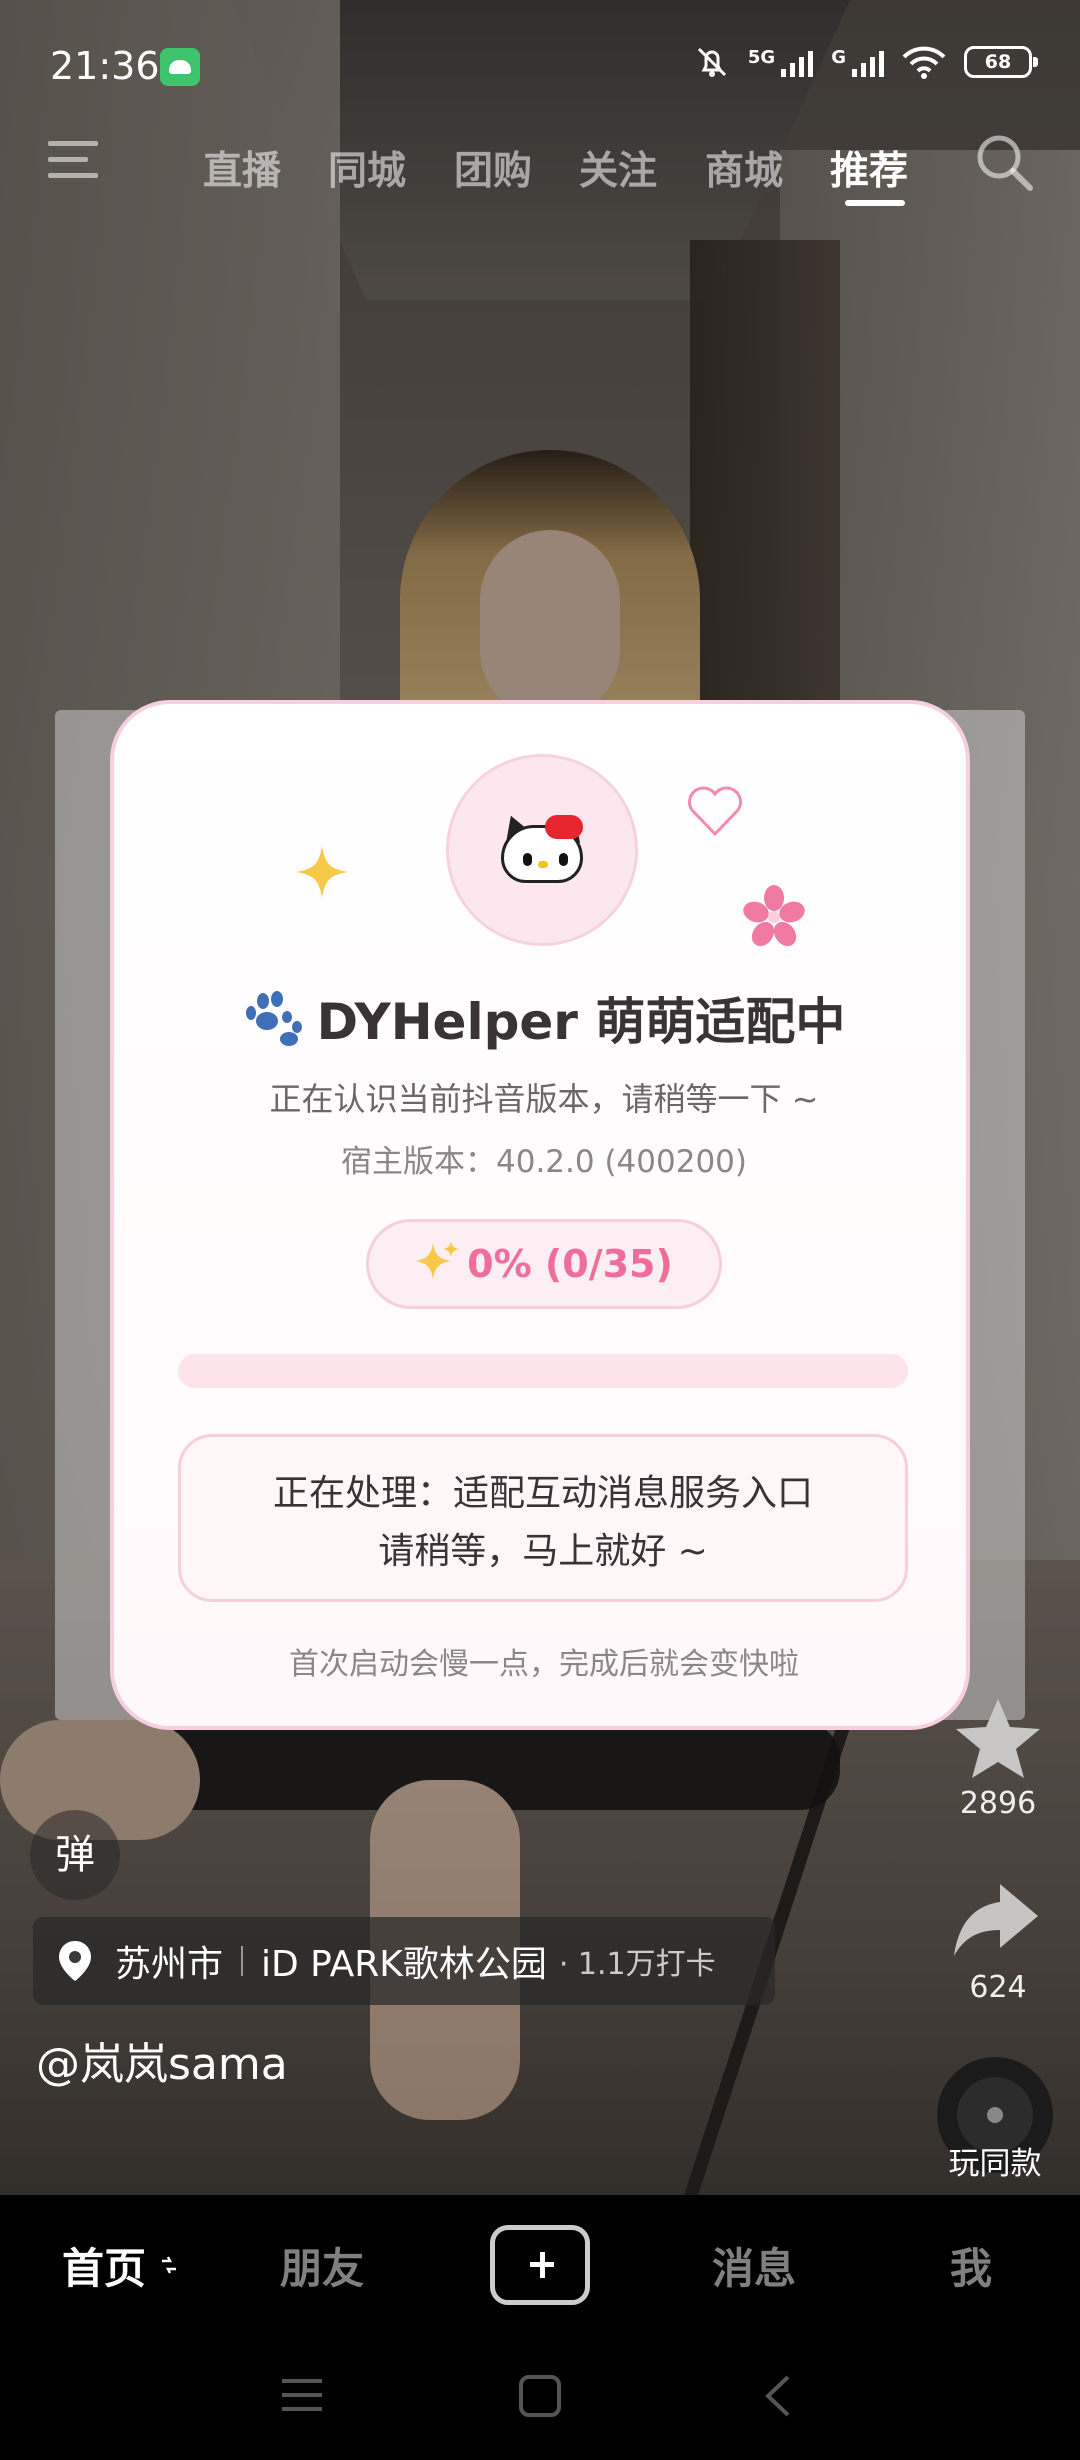  What do you see at coordinates (715, 811) in the screenshot?
I see `heart-outline-icon` at bounding box center [715, 811].